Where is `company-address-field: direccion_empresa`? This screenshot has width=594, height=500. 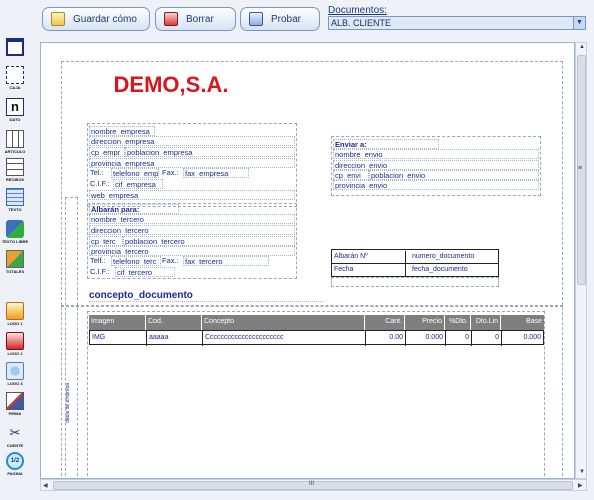
company-address-field: direccion_empresa is located at coordinates (192, 141).